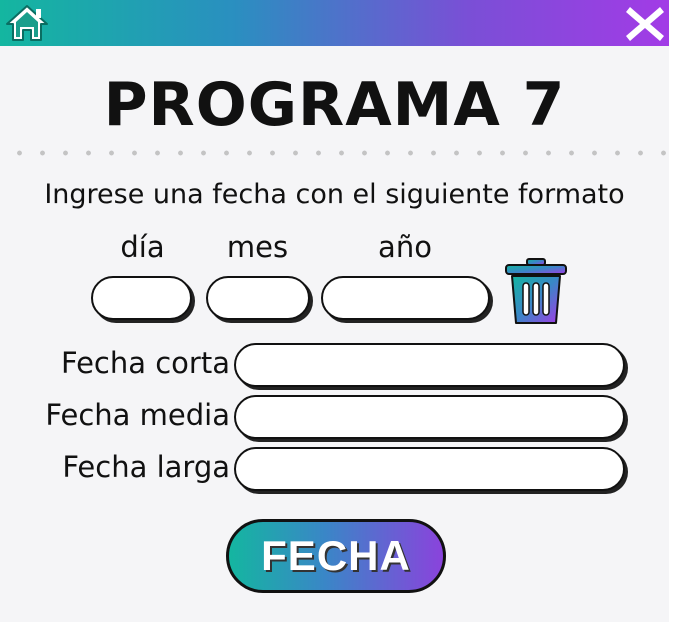 The image size is (673, 622). I want to click on fecha-button: FECHA, so click(336, 556).